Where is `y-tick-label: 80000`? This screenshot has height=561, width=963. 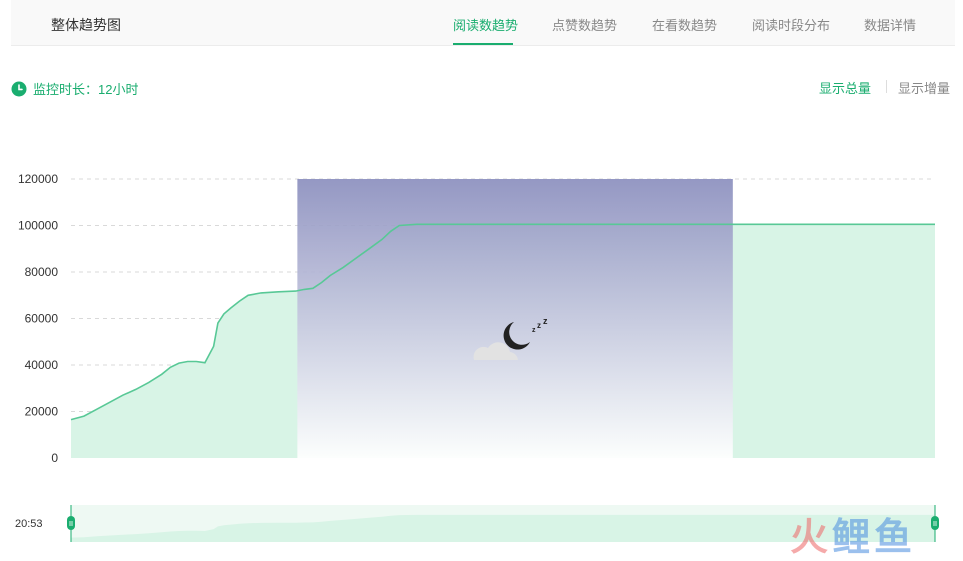
y-tick-label: 80000 is located at coordinates (42, 272).